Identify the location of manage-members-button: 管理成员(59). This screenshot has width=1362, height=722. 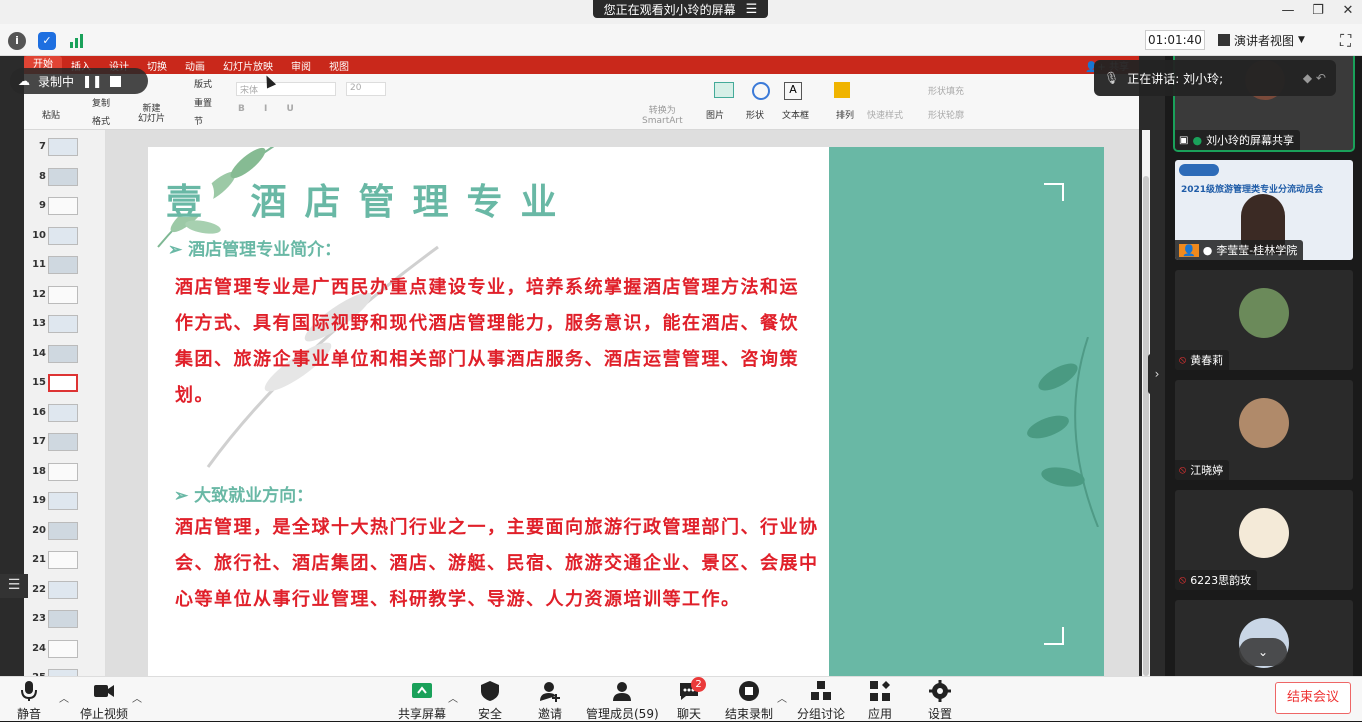
(622, 701).